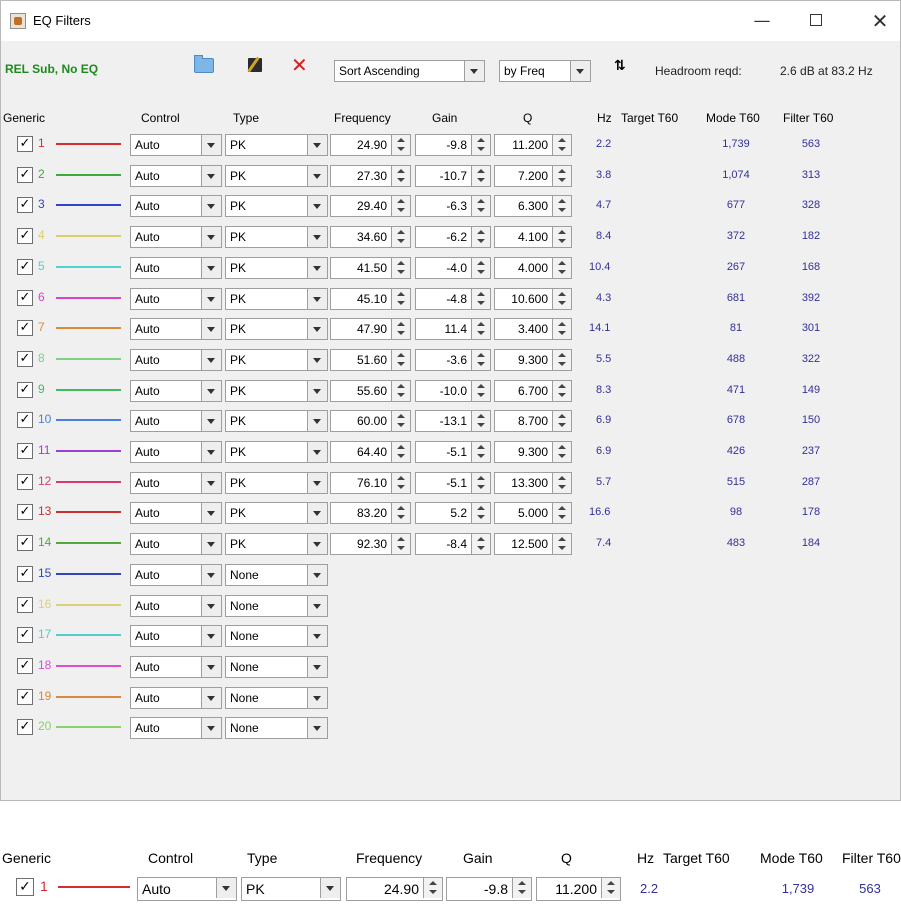  I want to click on q-spinner: 6.700, so click(533, 390).